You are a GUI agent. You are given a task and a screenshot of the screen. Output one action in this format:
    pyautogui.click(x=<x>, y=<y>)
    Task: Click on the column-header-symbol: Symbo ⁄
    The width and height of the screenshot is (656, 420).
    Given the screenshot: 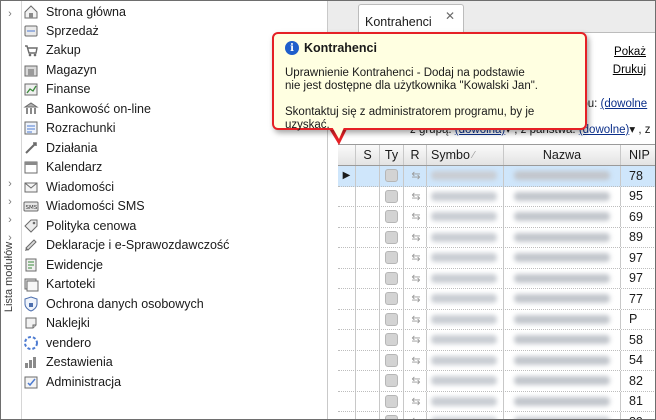 What is the action you would take?
    pyautogui.click(x=465, y=155)
    